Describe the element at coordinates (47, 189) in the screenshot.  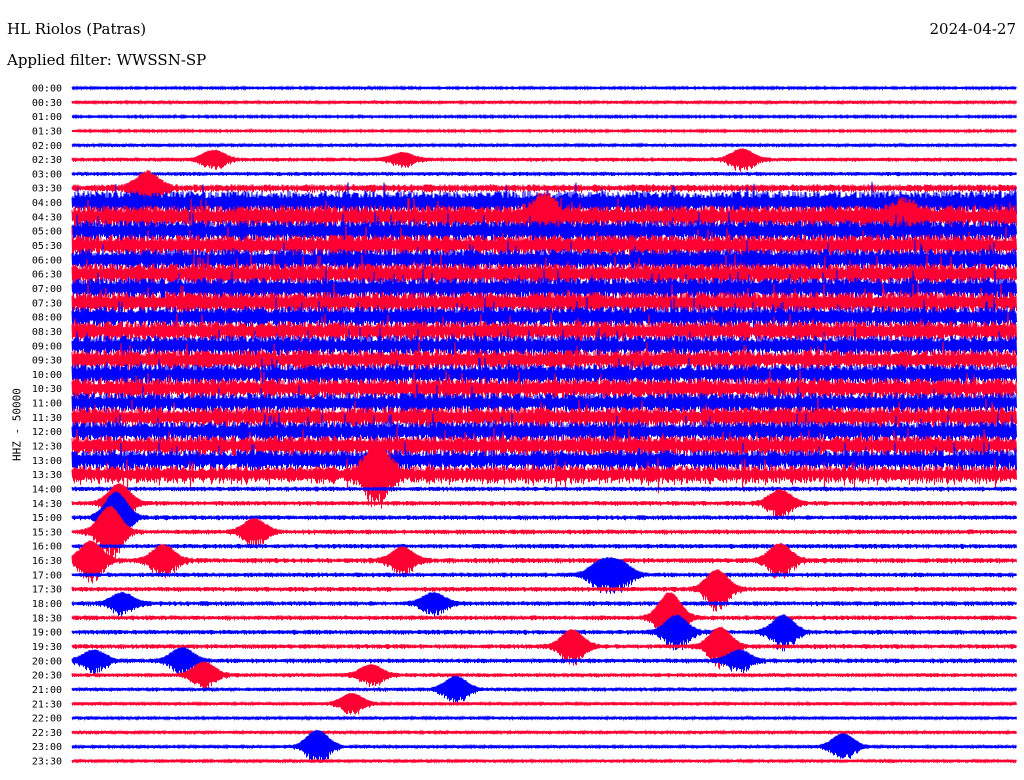
I see `time-tick-label: 03:30` at that location.